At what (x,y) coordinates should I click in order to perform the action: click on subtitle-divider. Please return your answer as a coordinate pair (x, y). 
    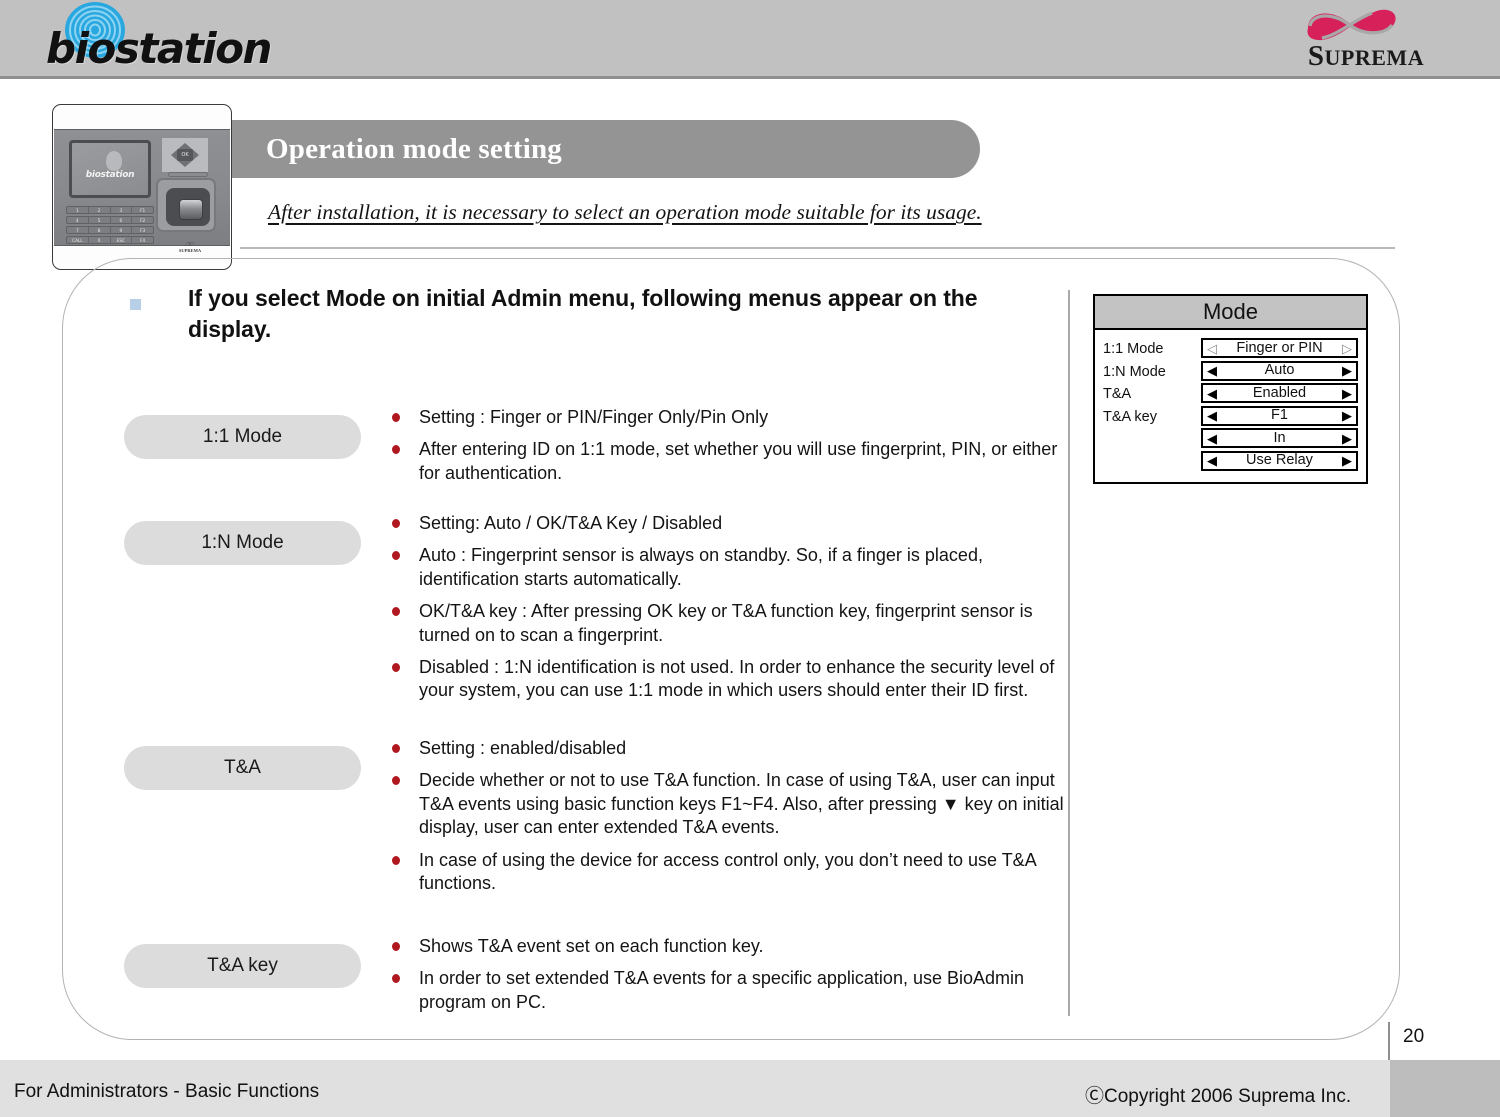
    Looking at the image, I should click on (817, 248).